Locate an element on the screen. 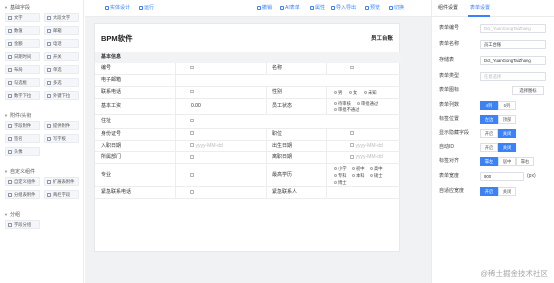 This screenshot has width=554, height=283. idcard-input is located at coordinates (228, 134).